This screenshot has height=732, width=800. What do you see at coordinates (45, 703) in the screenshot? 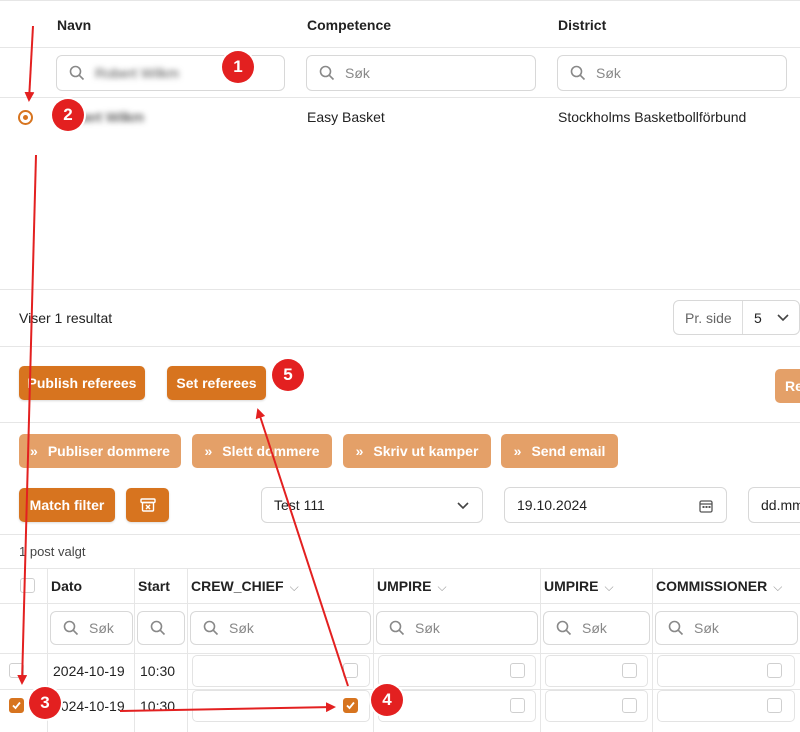
I see `annotation-badge-3: 3` at bounding box center [45, 703].